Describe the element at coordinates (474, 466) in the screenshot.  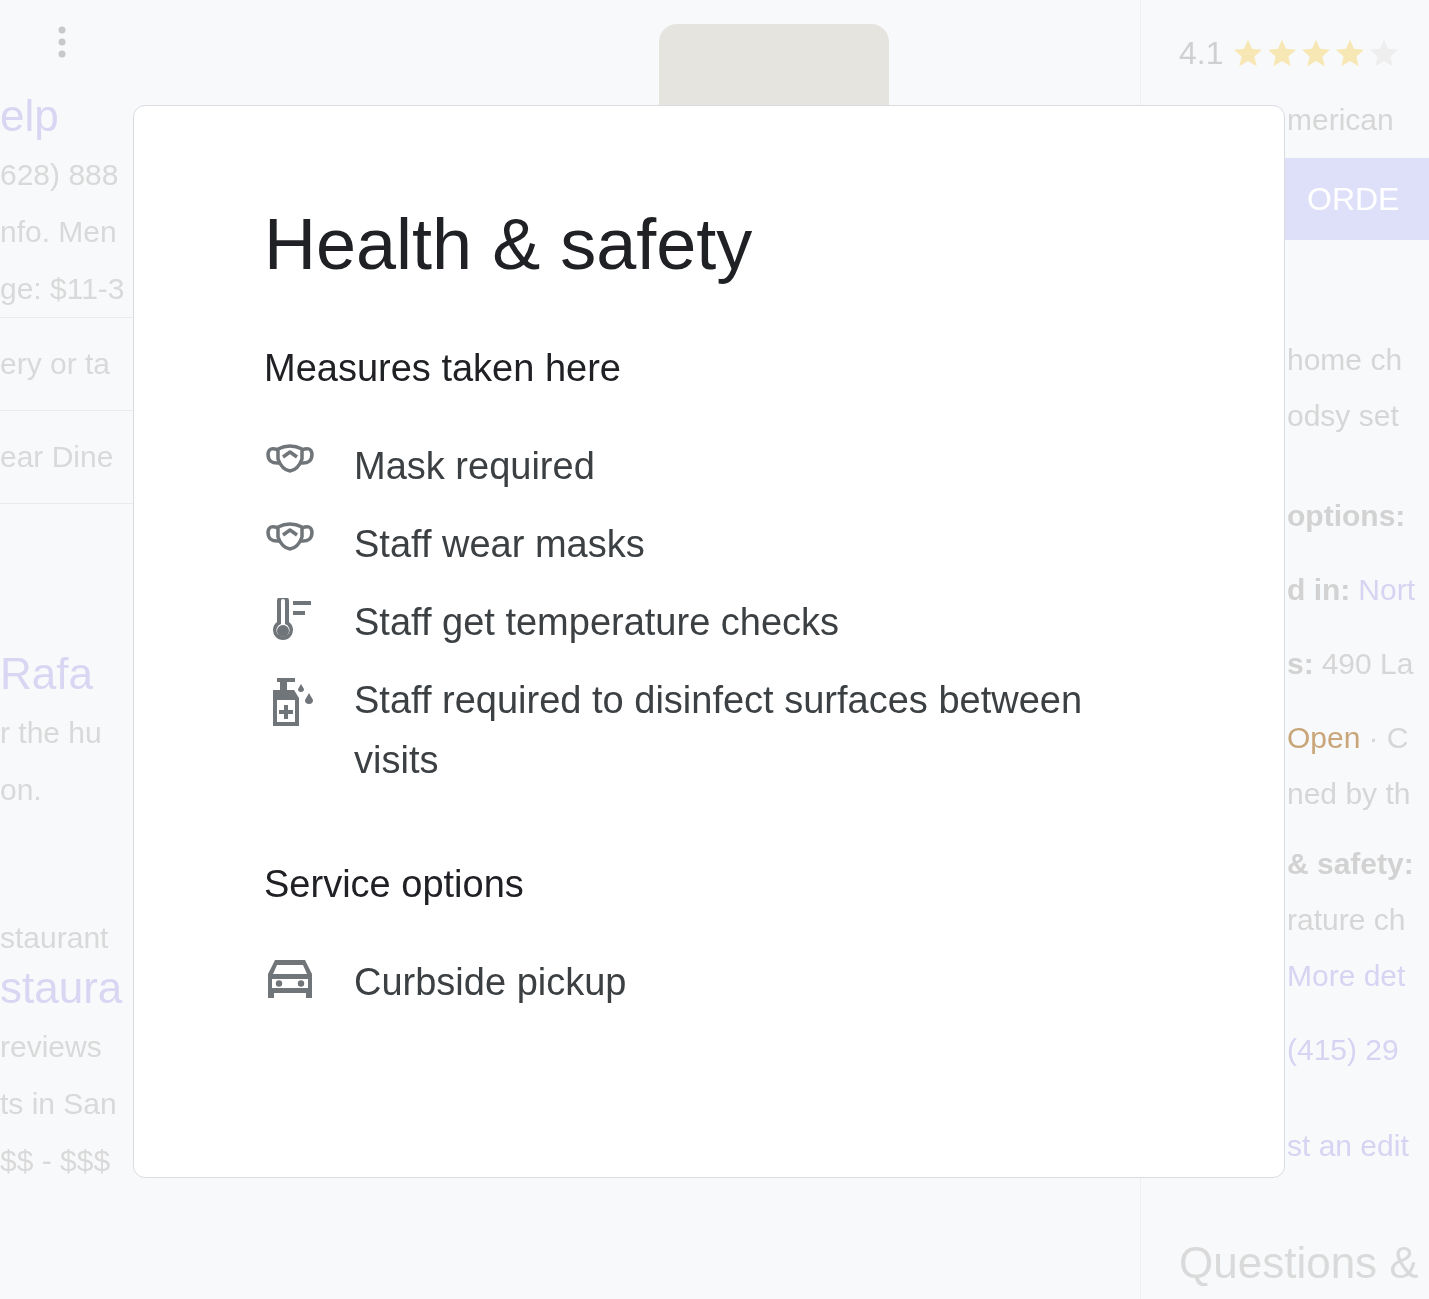
I see `attribute-text: Mask required` at that location.